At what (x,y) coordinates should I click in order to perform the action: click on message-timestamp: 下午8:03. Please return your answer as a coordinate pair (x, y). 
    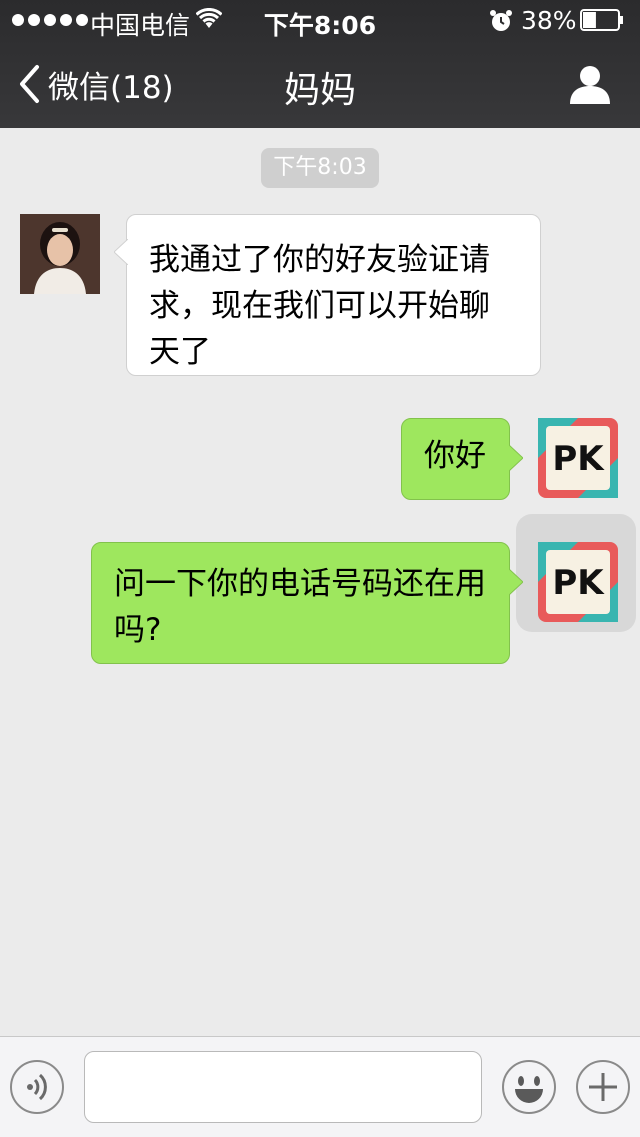
    Looking at the image, I should click on (320, 168).